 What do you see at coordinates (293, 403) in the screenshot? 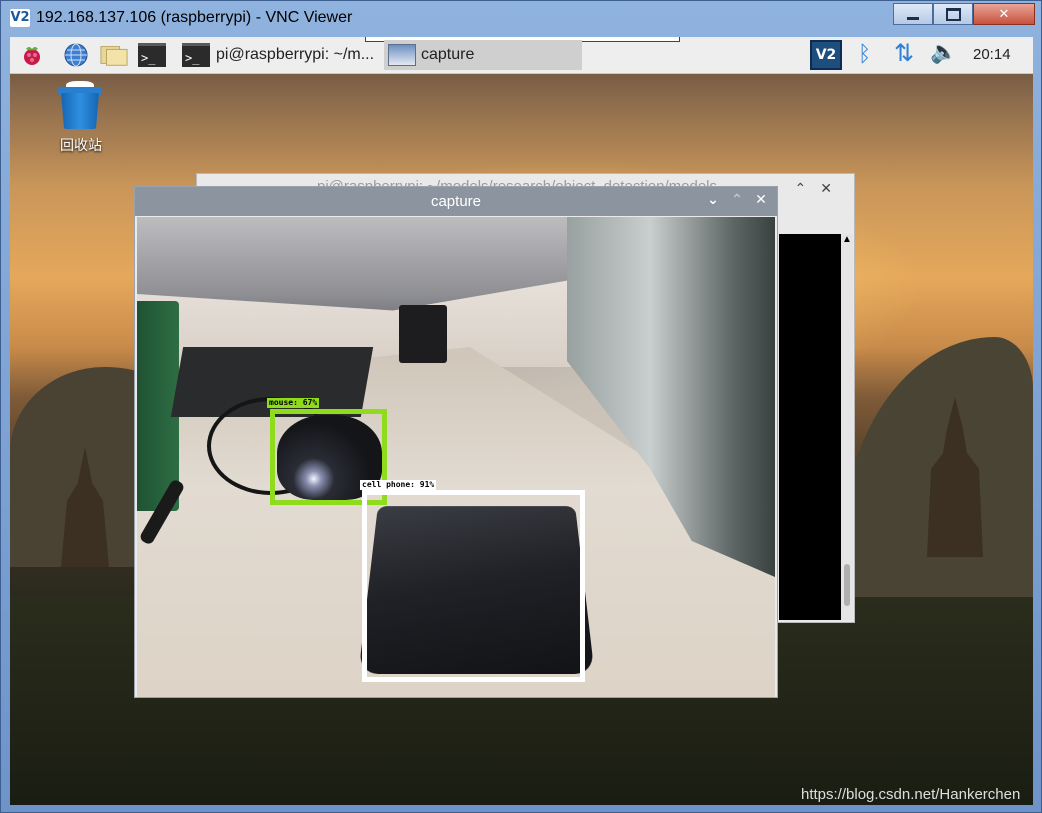
I see `detection-label-mouse: mouse: 67%` at bounding box center [293, 403].